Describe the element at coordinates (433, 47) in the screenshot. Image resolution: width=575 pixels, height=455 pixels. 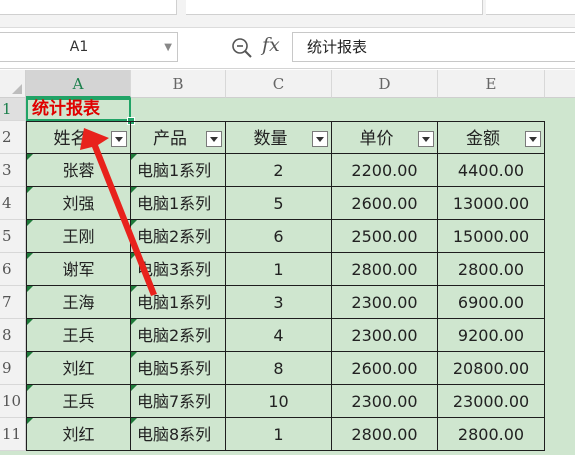
I see `formula-input: 统计报表` at that location.